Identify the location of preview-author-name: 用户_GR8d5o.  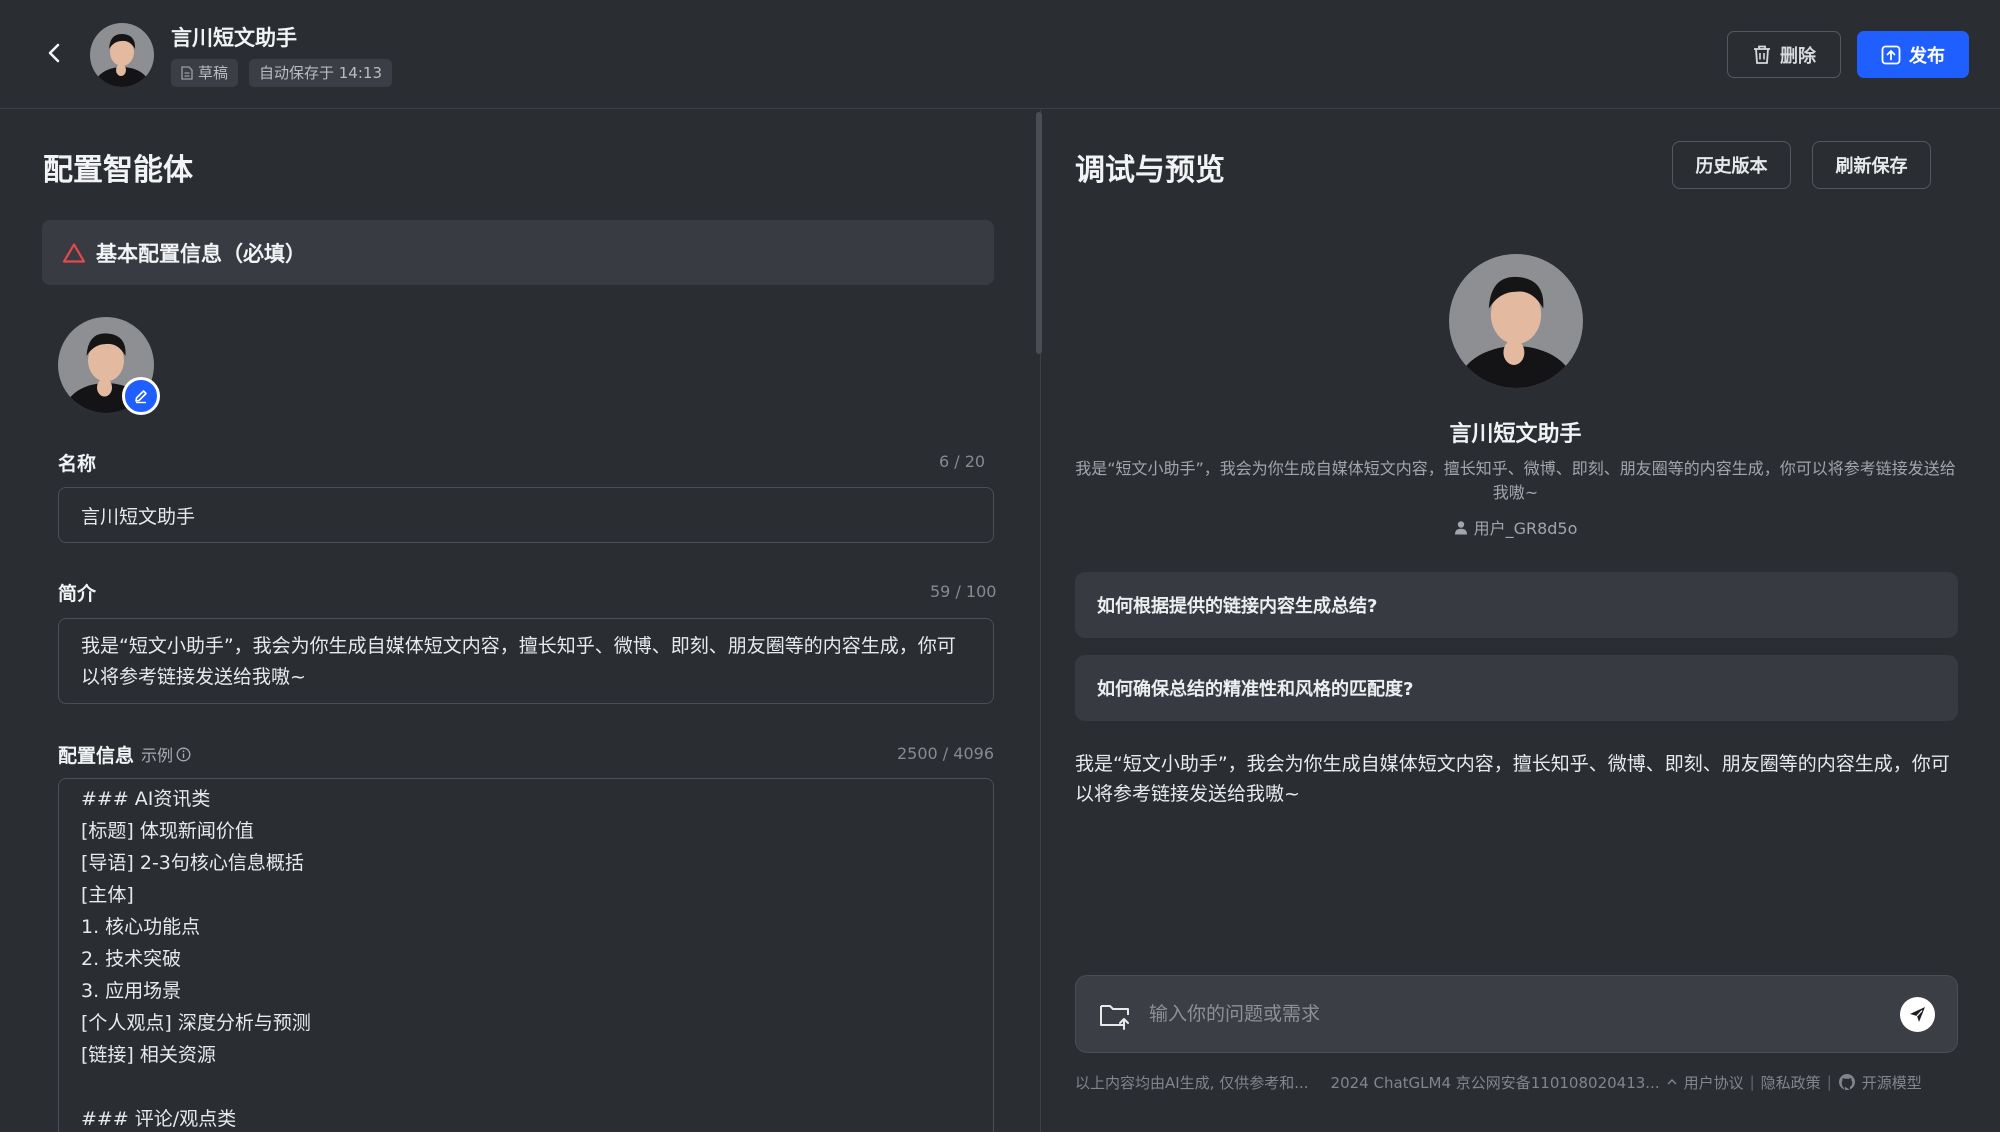
(1525, 528).